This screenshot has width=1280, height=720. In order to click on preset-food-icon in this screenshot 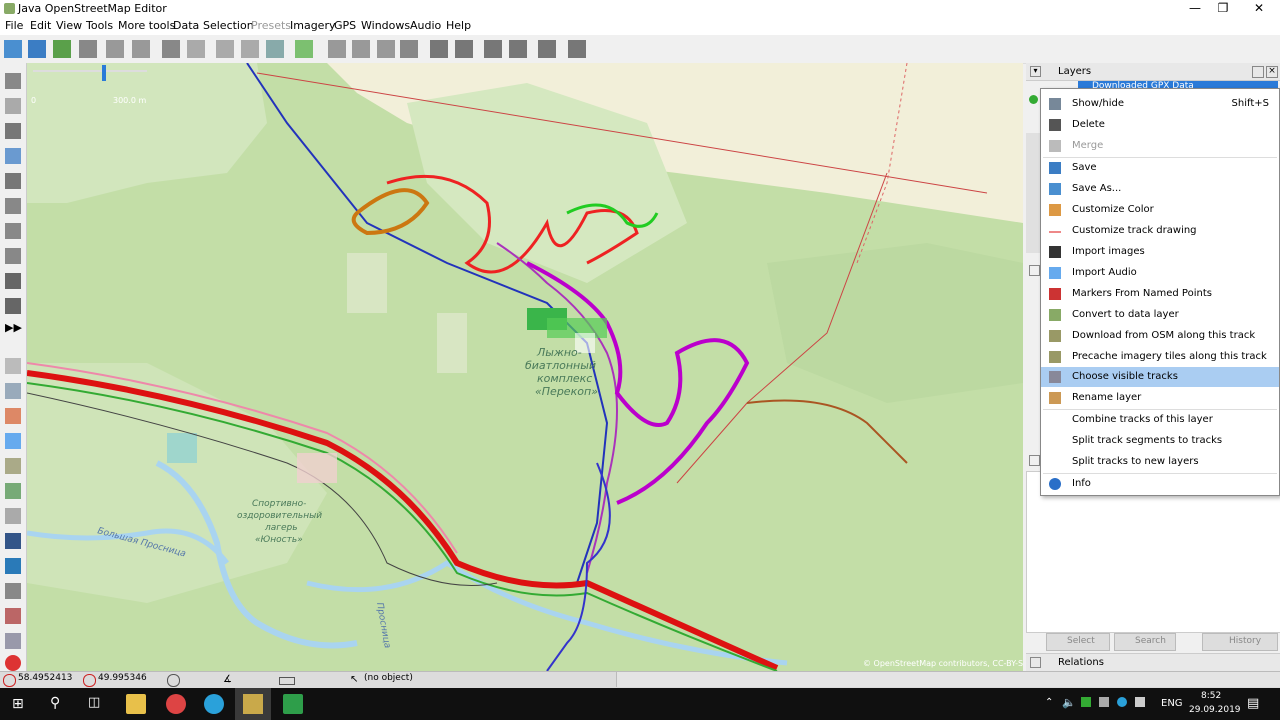, I will do `click(518, 49)`.